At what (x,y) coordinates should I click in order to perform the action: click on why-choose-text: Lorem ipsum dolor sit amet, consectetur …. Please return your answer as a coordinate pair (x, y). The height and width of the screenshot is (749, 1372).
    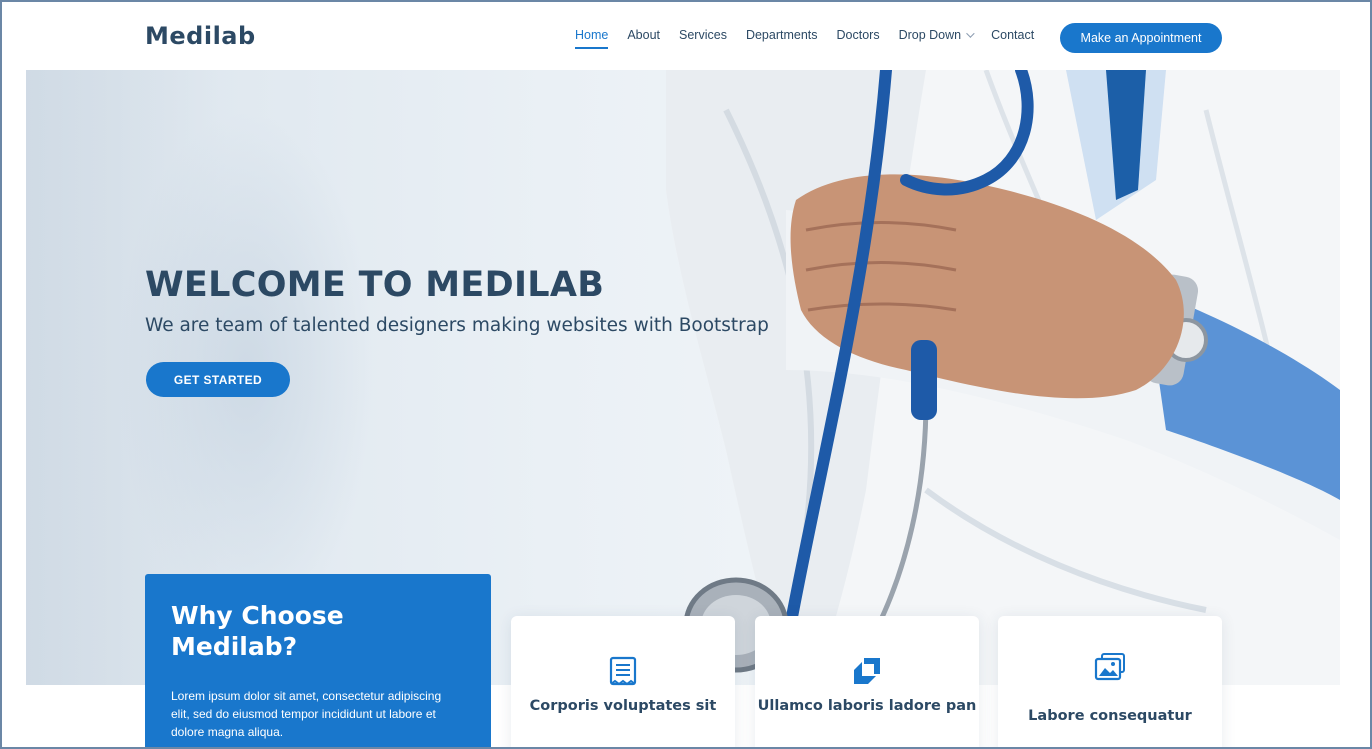
    Looking at the image, I should click on (306, 714).